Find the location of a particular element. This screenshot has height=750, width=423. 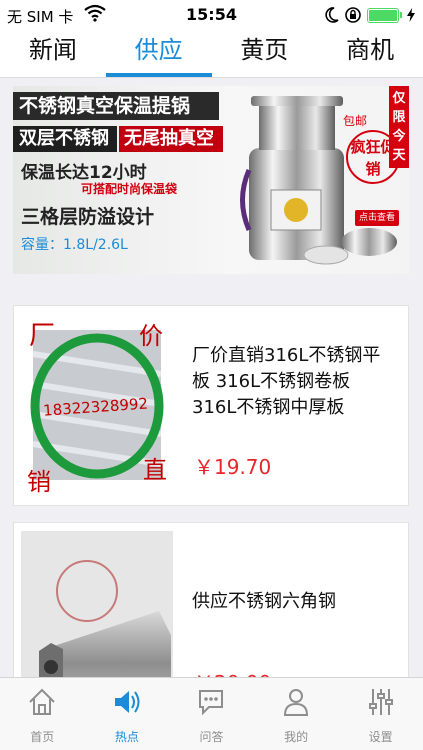

category-tabs: 新闻 供应 黄页 商机 is located at coordinates (211, 54).